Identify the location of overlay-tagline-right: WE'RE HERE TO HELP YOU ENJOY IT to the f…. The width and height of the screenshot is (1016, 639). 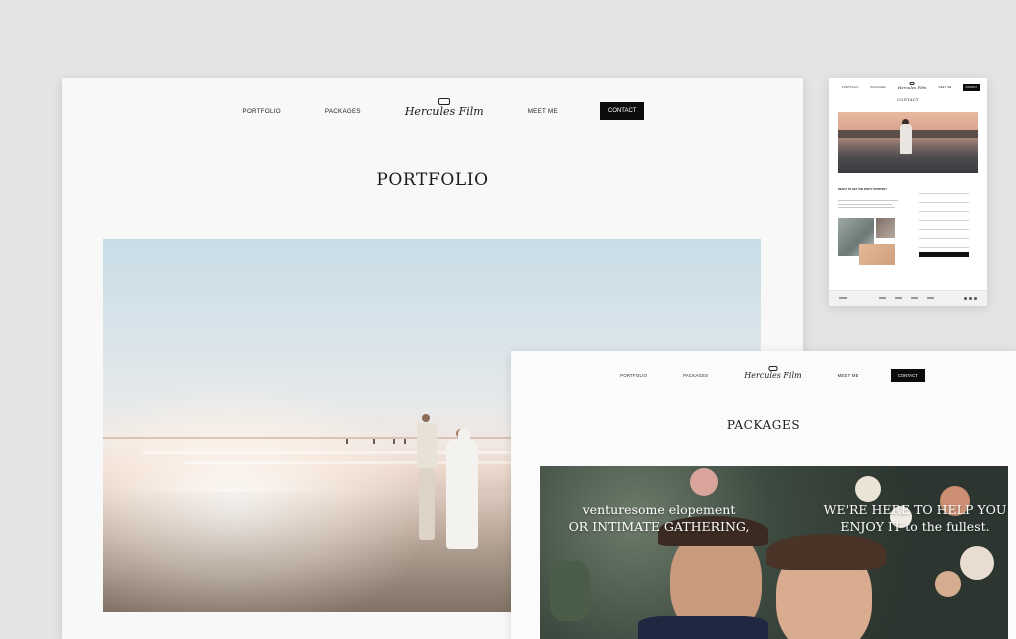
(914, 518).